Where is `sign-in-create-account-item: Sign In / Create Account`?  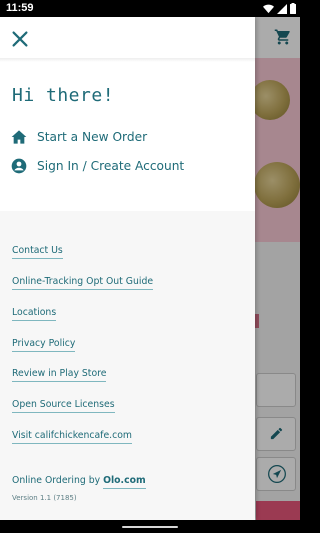
sign-in-create-account-item: Sign In / Create Account is located at coordinates (97, 166).